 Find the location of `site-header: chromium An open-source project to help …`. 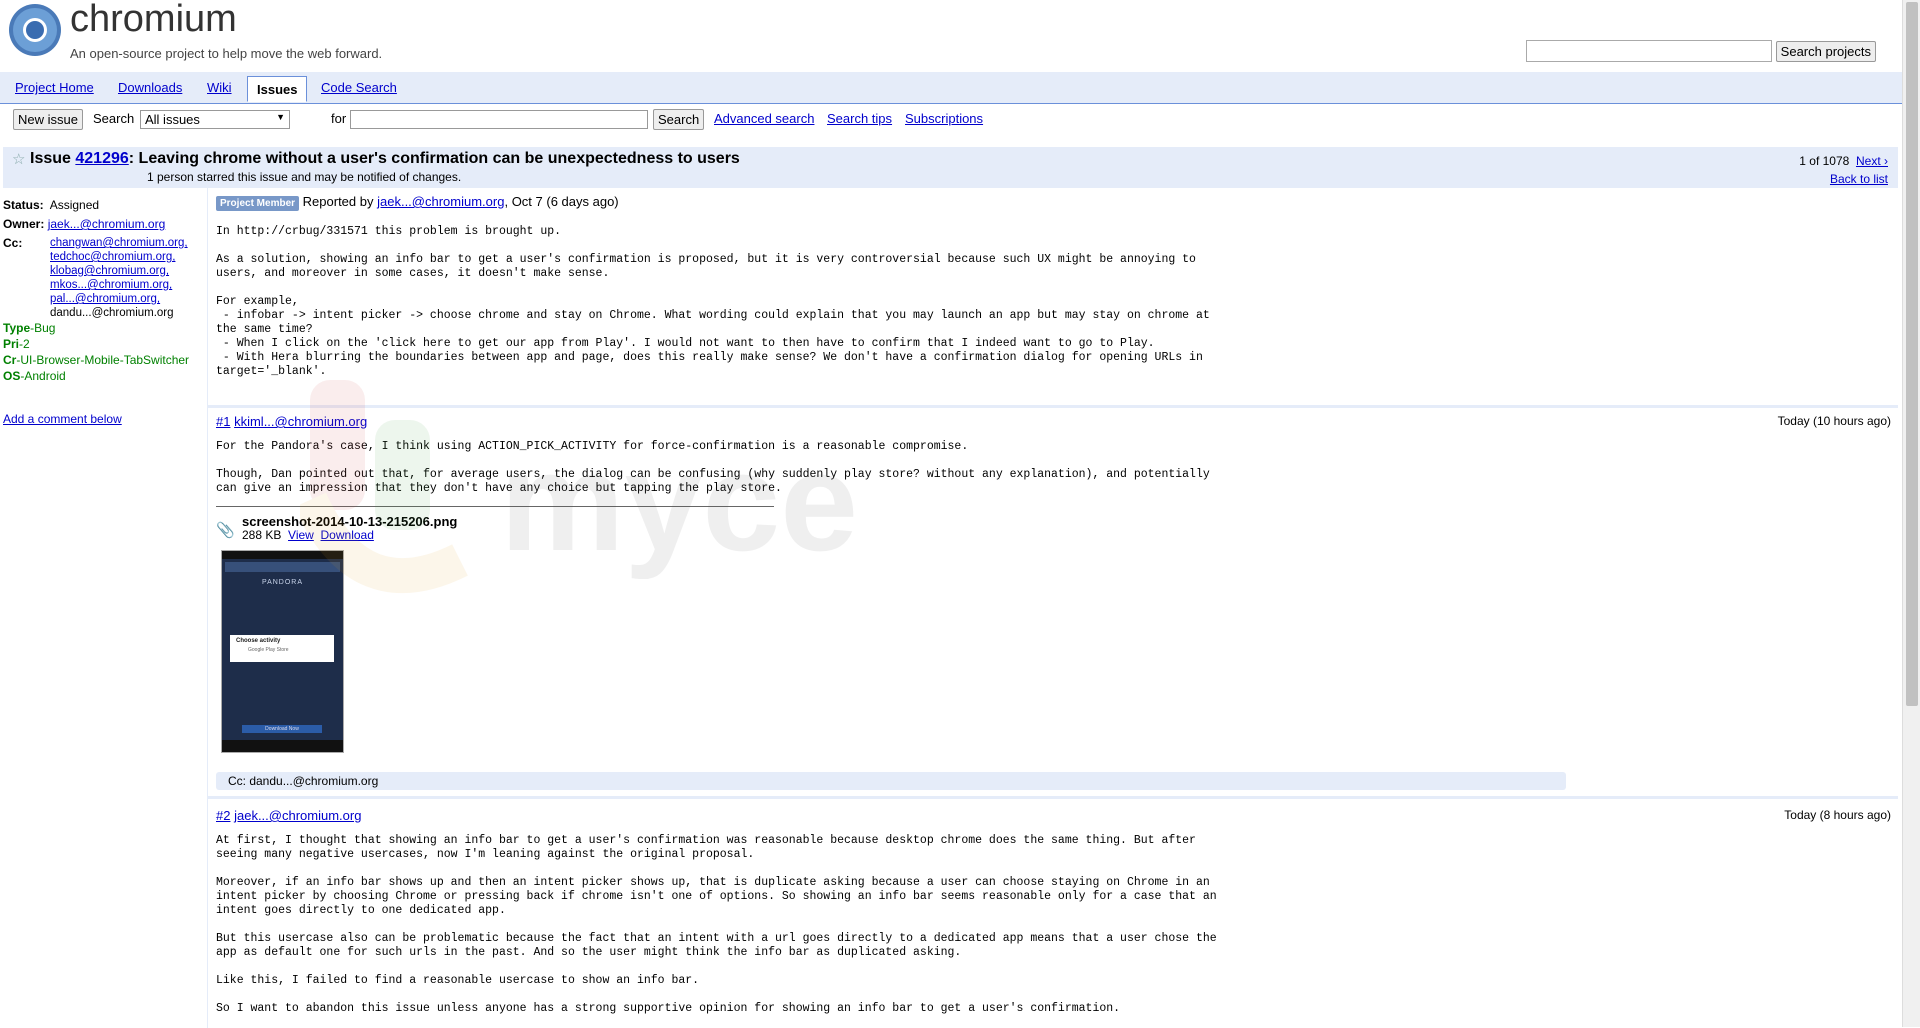

site-header: chromium An open-source project to help … is located at coordinates (952, 35).